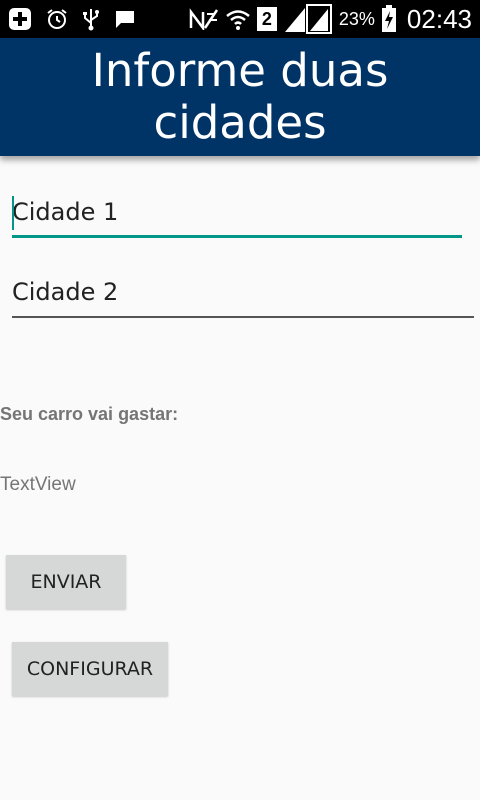  What do you see at coordinates (439, 18) in the screenshot?
I see `clock: 02:43` at bounding box center [439, 18].